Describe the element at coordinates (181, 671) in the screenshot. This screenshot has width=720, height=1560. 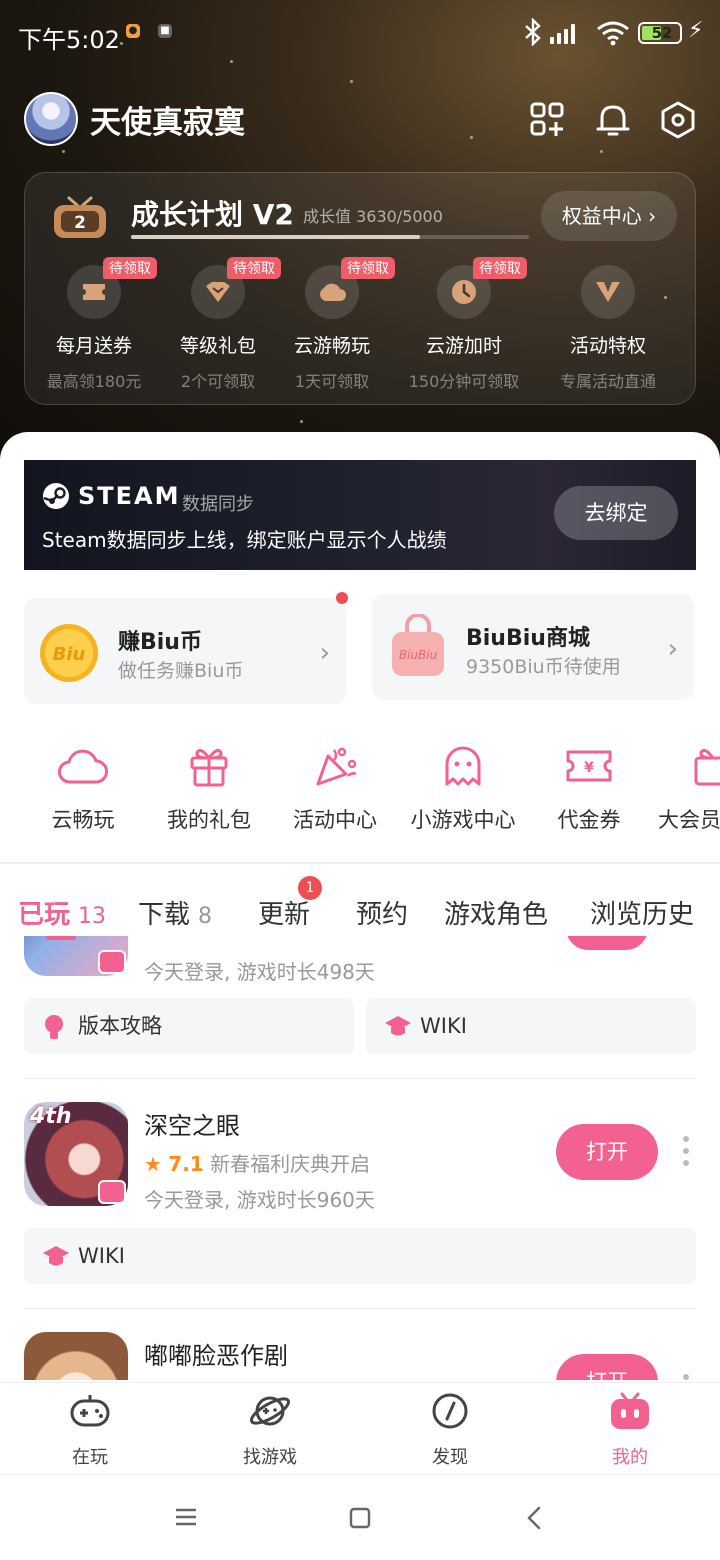
I see `coin-card-sub: 做任务赚Biu币` at that location.